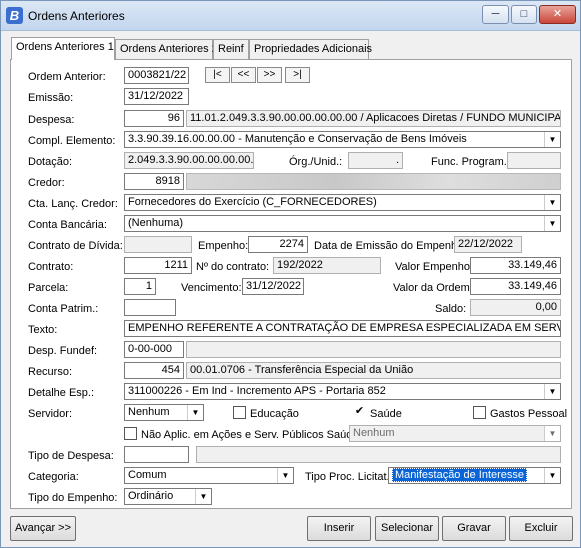 This screenshot has width=581, height=548. I want to click on educacao-checkbox, so click(239, 412).